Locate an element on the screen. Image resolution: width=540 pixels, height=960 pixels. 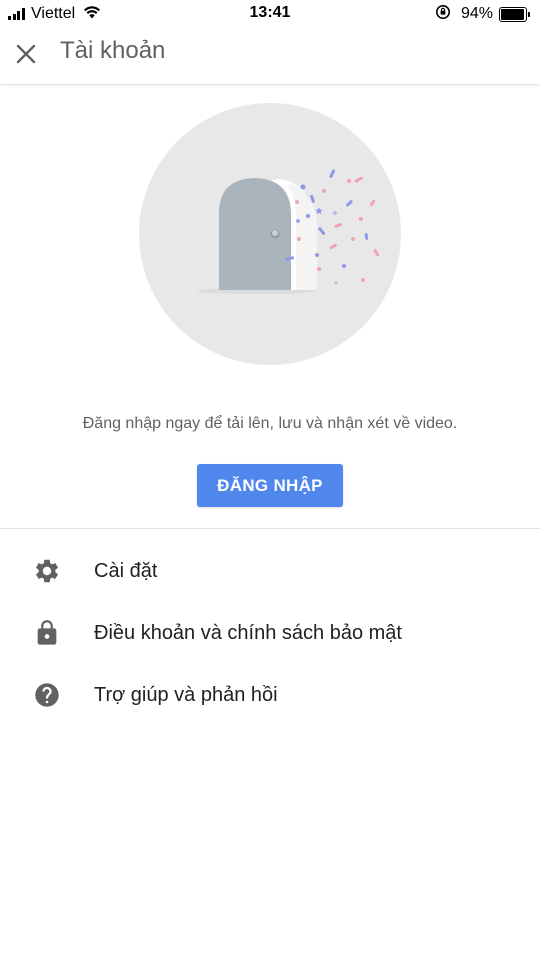
app-bar: Tài khoản is located at coordinates (270, 56).